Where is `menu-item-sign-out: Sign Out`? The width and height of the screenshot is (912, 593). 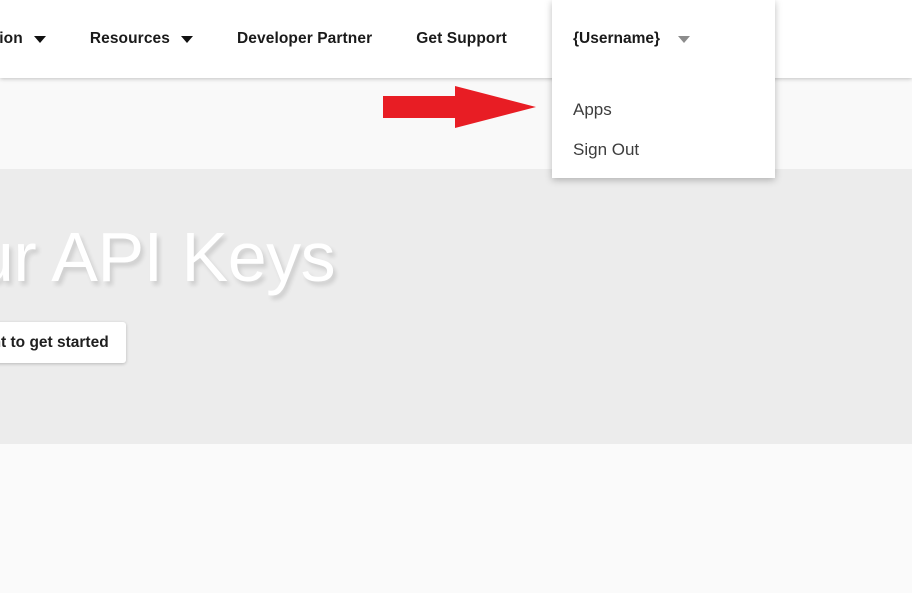 menu-item-sign-out: Sign Out is located at coordinates (663, 150).